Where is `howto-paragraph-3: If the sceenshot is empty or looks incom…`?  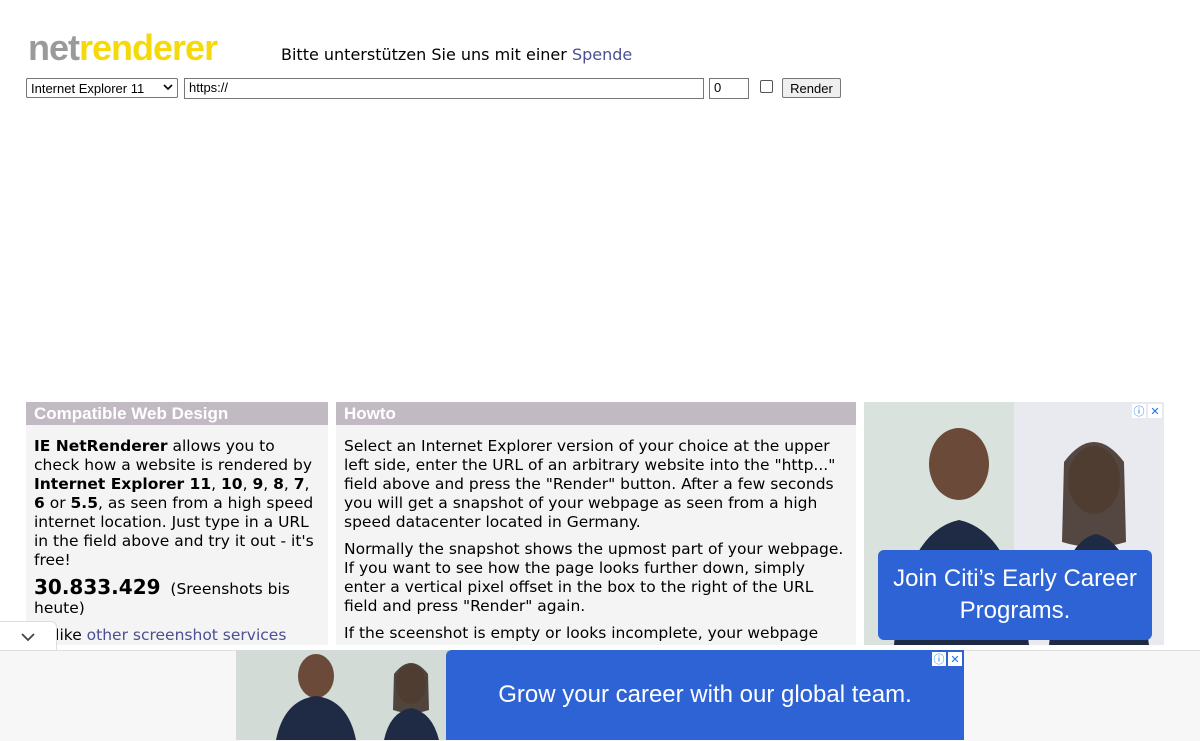
howto-paragraph-3: If the sceenshot is empty or looks incom… is located at coordinates (581, 633).